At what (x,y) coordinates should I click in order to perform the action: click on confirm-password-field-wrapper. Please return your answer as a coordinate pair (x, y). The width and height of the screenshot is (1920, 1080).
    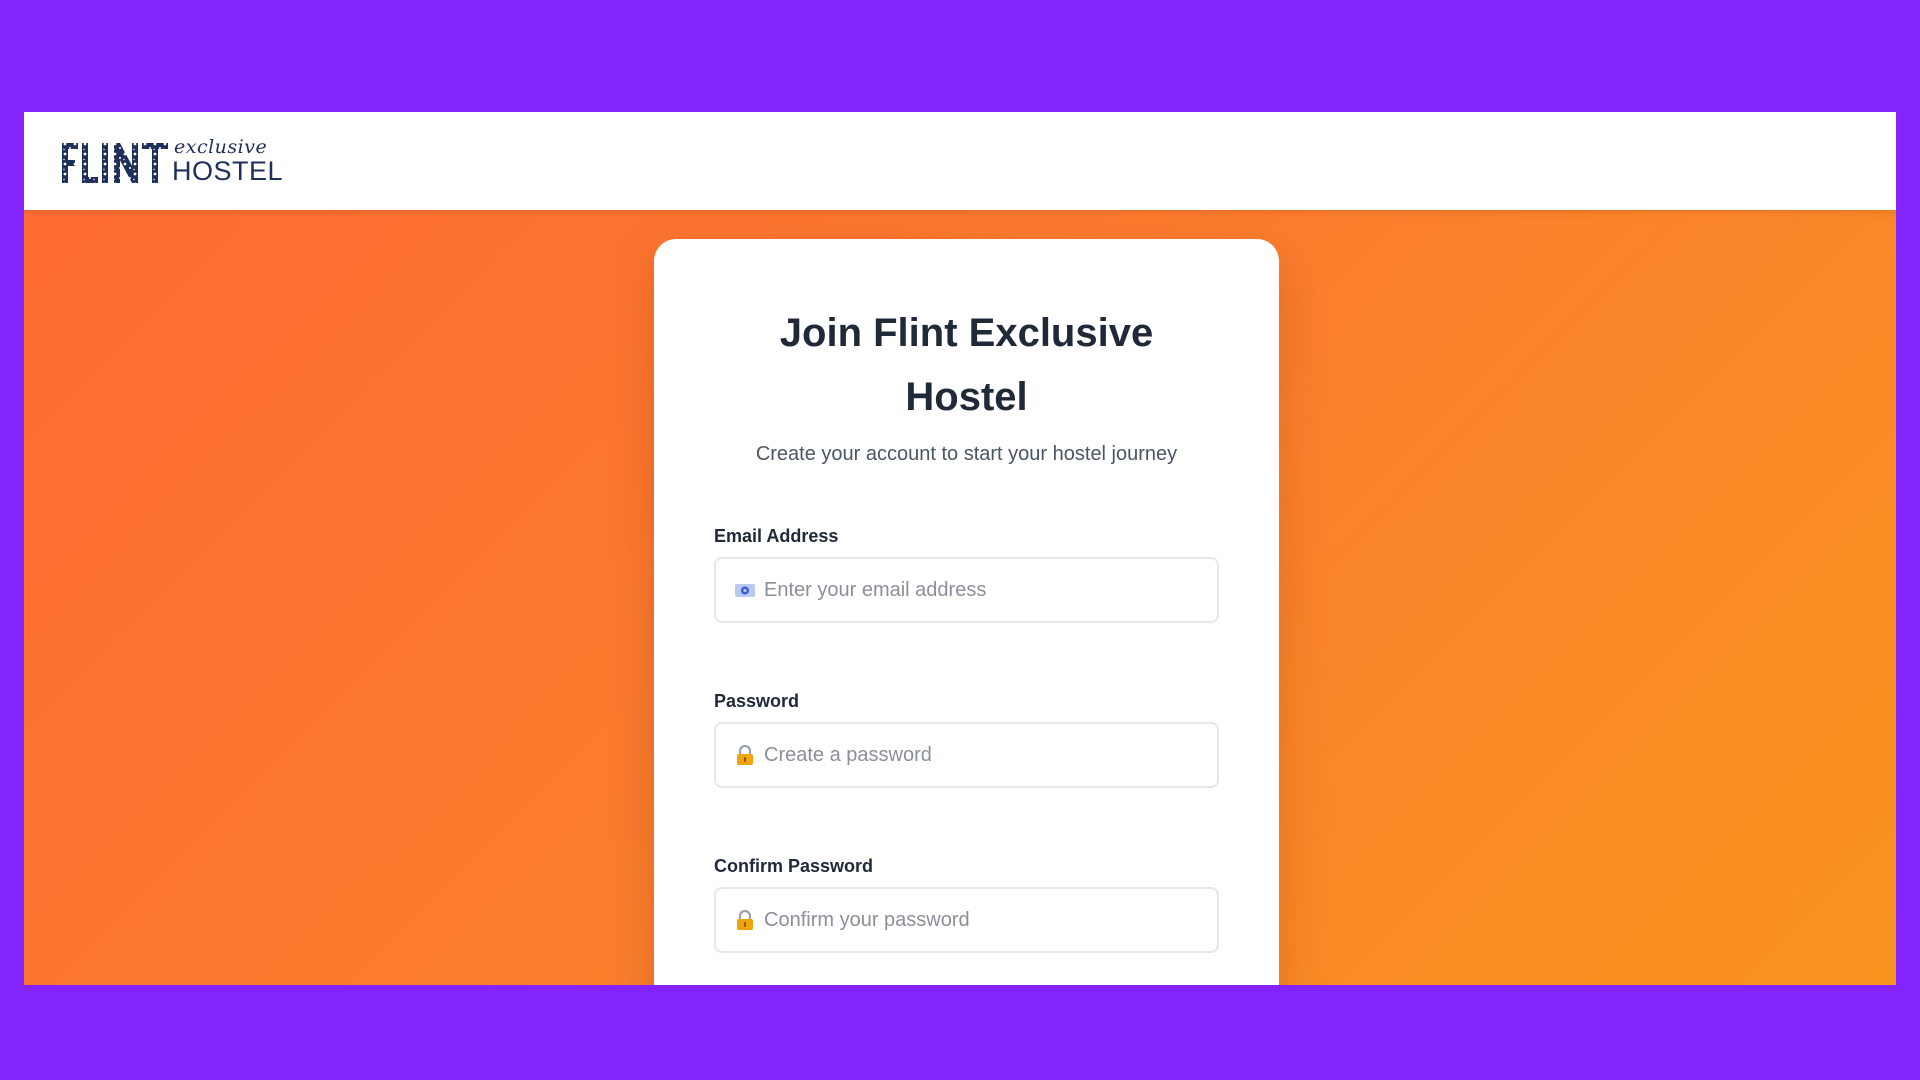
    Looking at the image, I should click on (966, 920).